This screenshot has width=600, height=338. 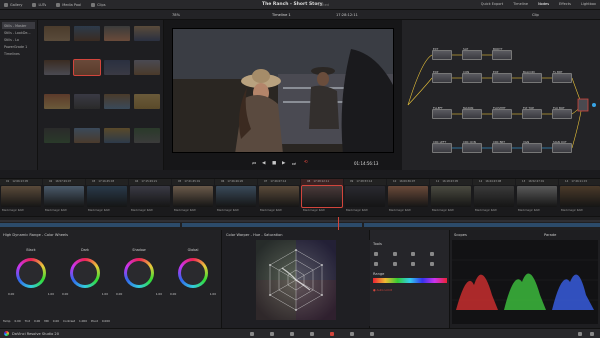 What do you see at coordinates (537, 197) in the screenshot?
I see `clip-thumbnail: 13 16:52:27:01 Blackmagic RAW` at bounding box center [537, 197].